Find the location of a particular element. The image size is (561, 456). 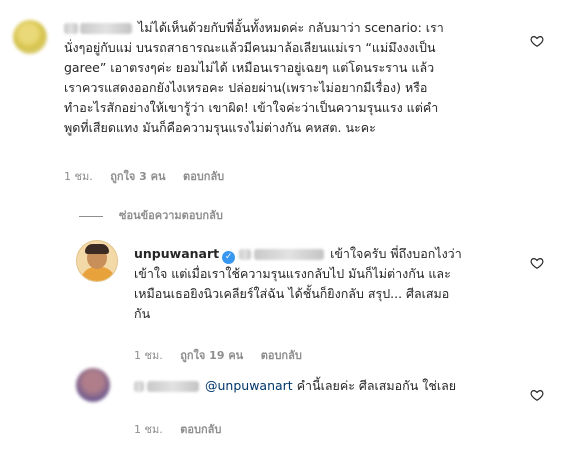

likes-count-link: ถูกใจ 3 คน is located at coordinates (137, 176).